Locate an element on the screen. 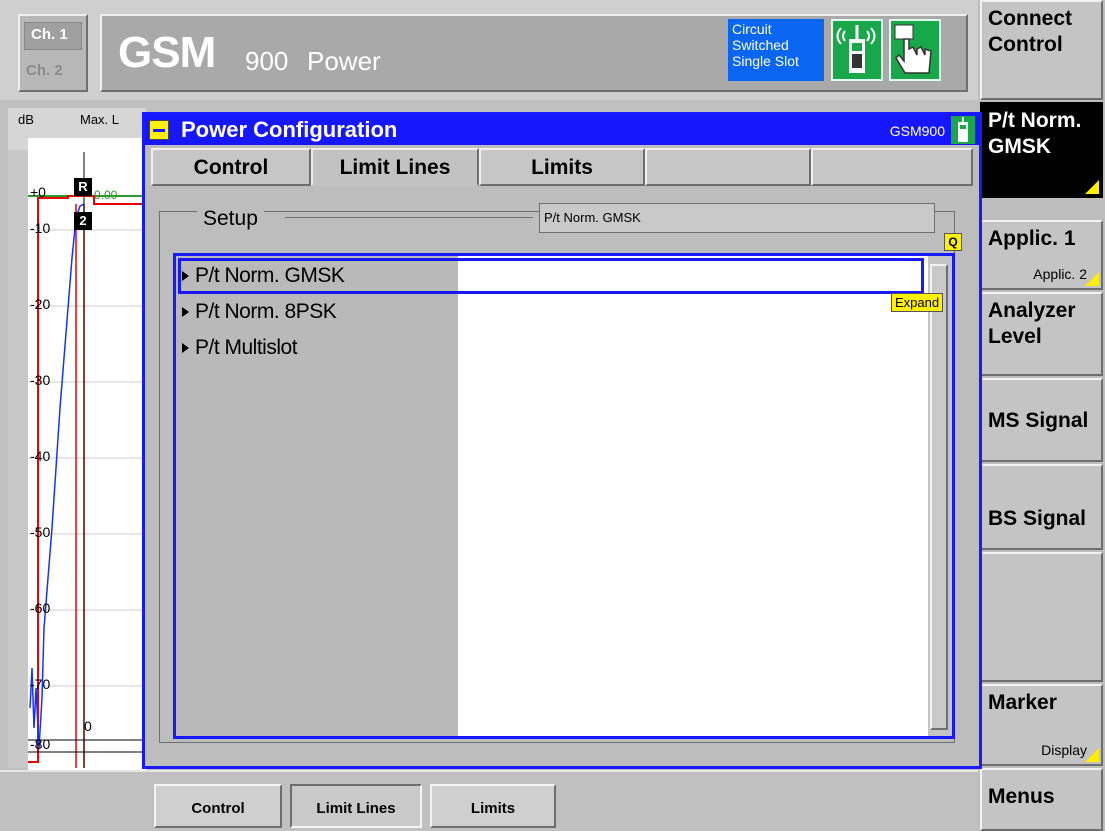 The image size is (1105, 831). y-tick-label: +0 is located at coordinates (38, 192).